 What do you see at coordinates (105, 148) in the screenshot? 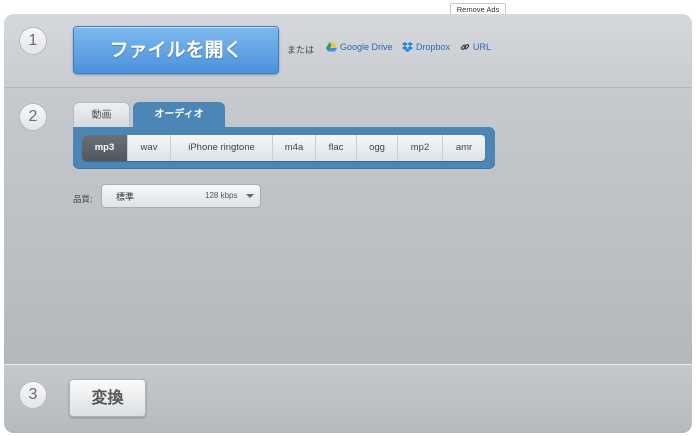
I see `format-mp3: mp3` at bounding box center [105, 148].